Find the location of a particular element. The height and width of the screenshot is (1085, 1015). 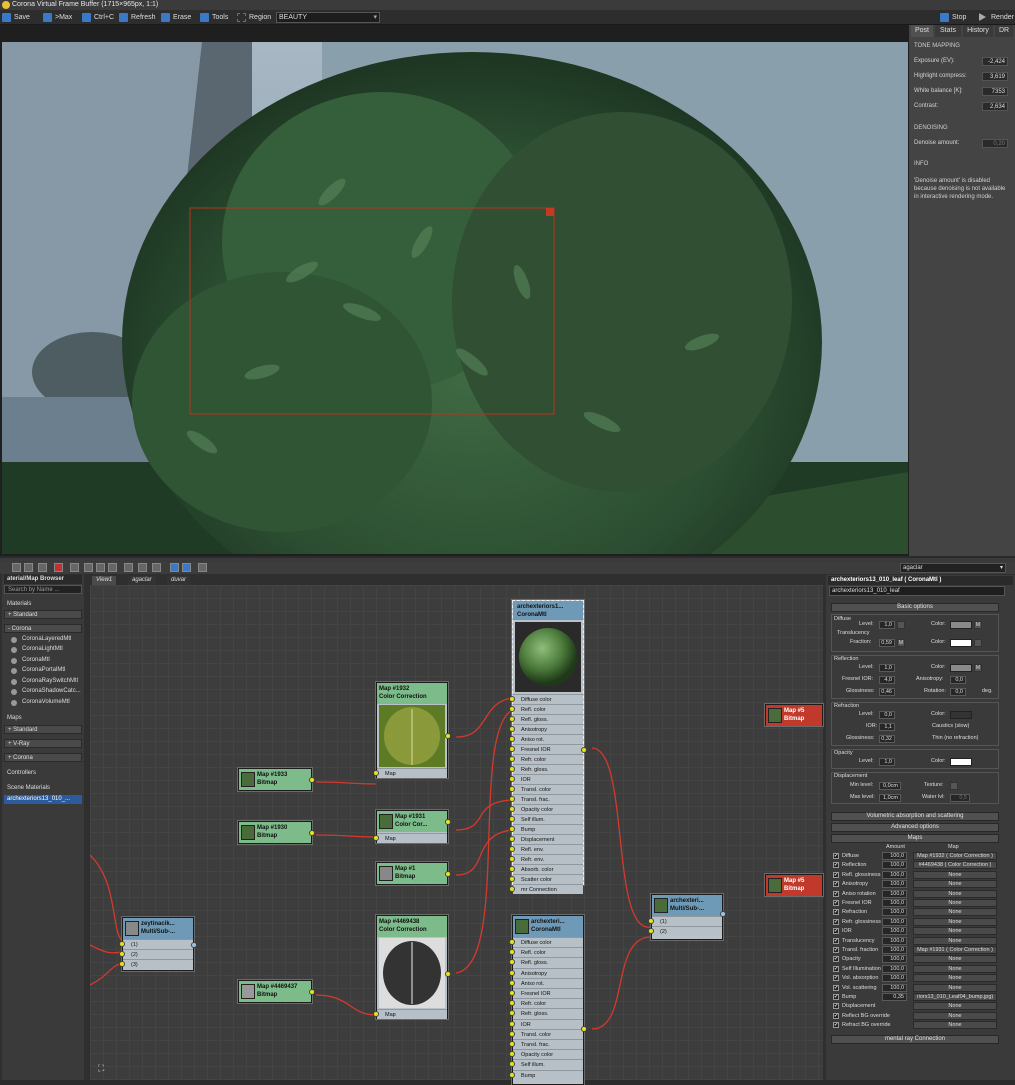

map-4469437-node: Map #4469437 Bitmap is located at coordinates (276, 991).